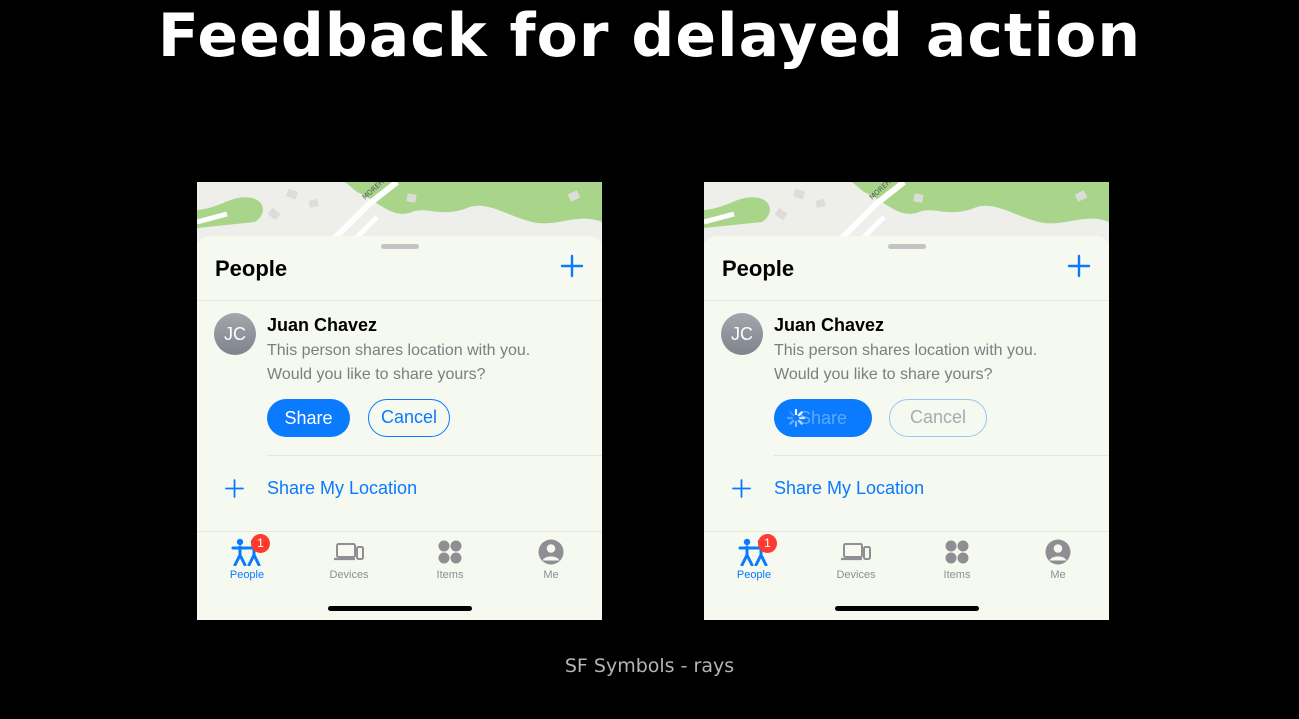 This screenshot has width=1299, height=719. Describe the element at coordinates (796, 418) in the screenshot. I see `activity-spinner-icon` at that location.